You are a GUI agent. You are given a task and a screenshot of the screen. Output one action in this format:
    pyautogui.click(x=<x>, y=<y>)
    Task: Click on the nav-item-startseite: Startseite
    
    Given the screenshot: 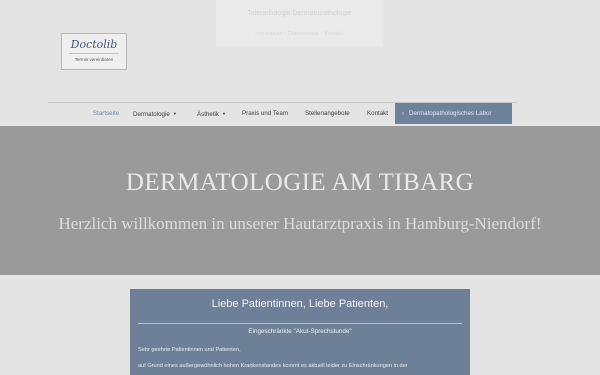 What is the action you would take?
    pyautogui.click(x=106, y=113)
    